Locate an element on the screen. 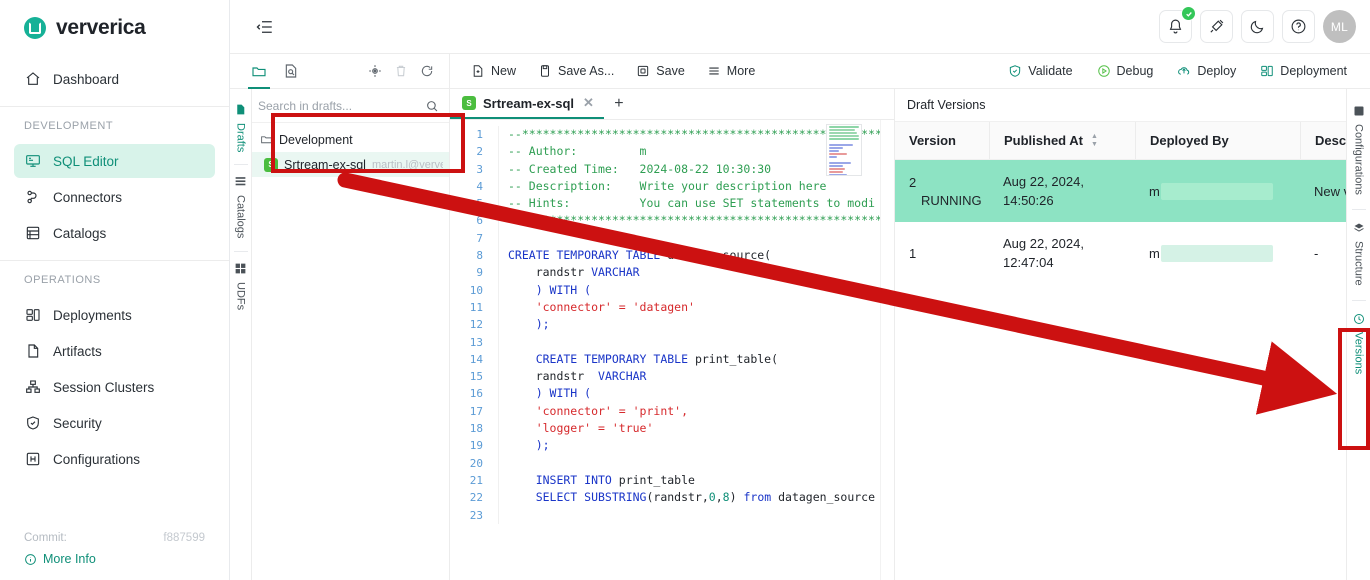 The width and height of the screenshot is (1370, 580). brand-logo: ververica is located at coordinates (114, 28).